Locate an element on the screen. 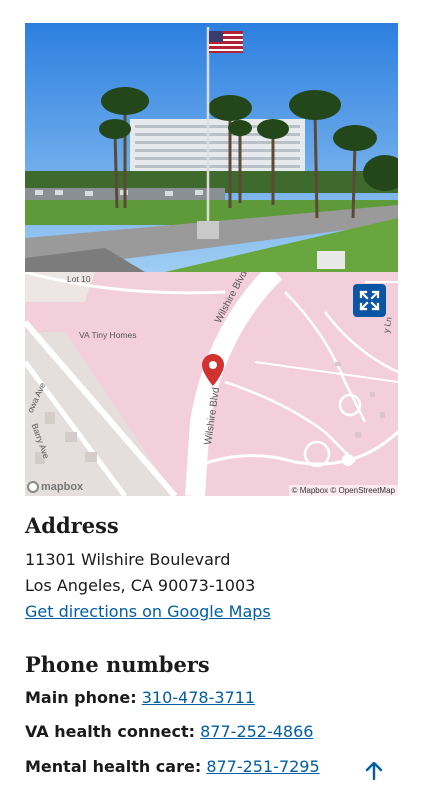 The height and width of the screenshot is (800, 423). phone-row-main: Main phone: 310-478-3711 is located at coordinates (140, 697).